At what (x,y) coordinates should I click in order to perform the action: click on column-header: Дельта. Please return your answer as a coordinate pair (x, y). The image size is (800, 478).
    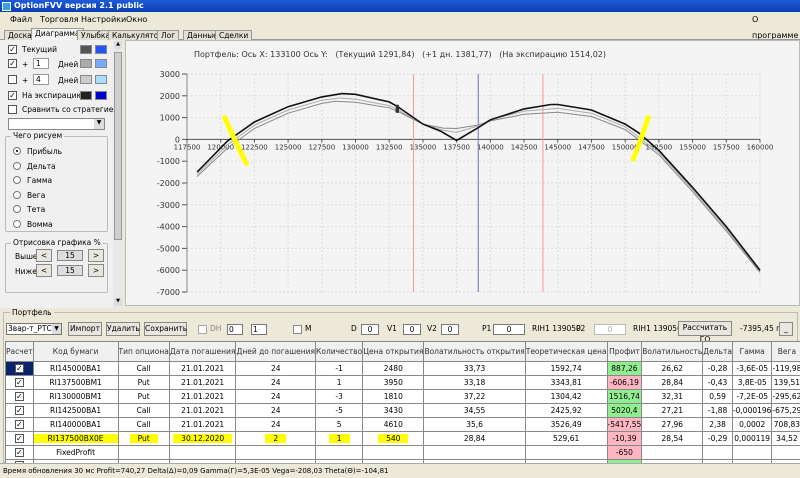
    Looking at the image, I should click on (717, 351).